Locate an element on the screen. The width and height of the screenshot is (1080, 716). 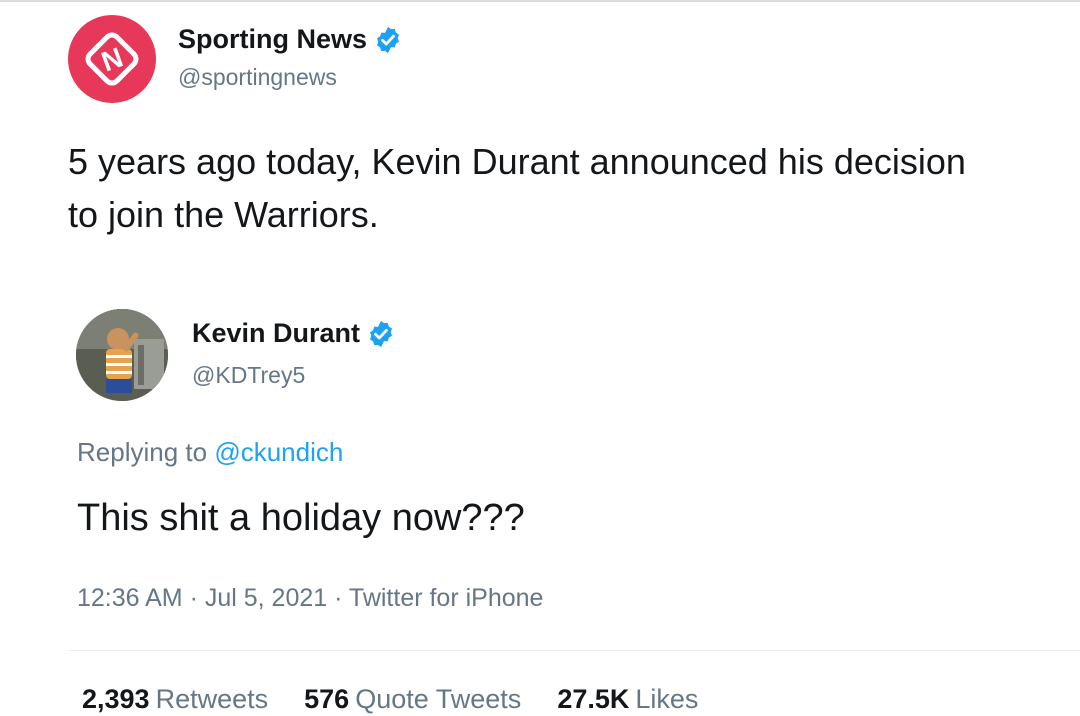
sporting-news-avatar: N is located at coordinates (112, 59).